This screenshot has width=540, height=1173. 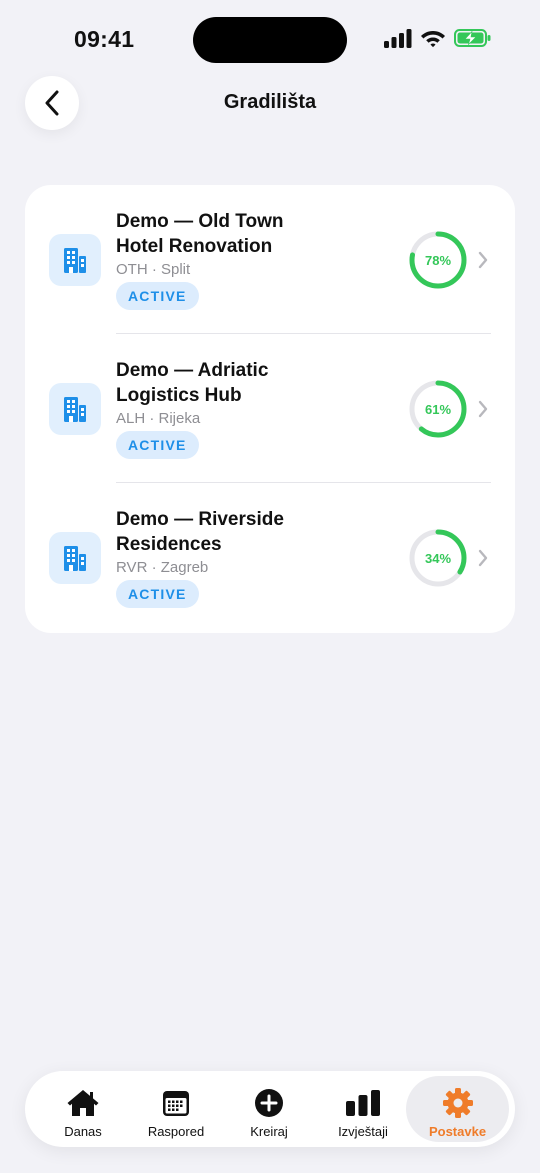 I want to click on progress-label: 34%, so click(x=438, y=558).